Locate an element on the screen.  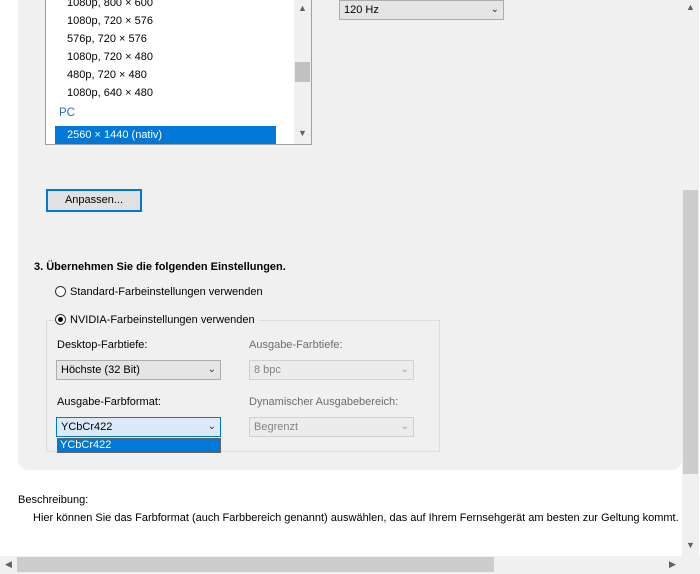
resolution-item: 1080p, 800 × 600 is located at coordinates (110, 6).